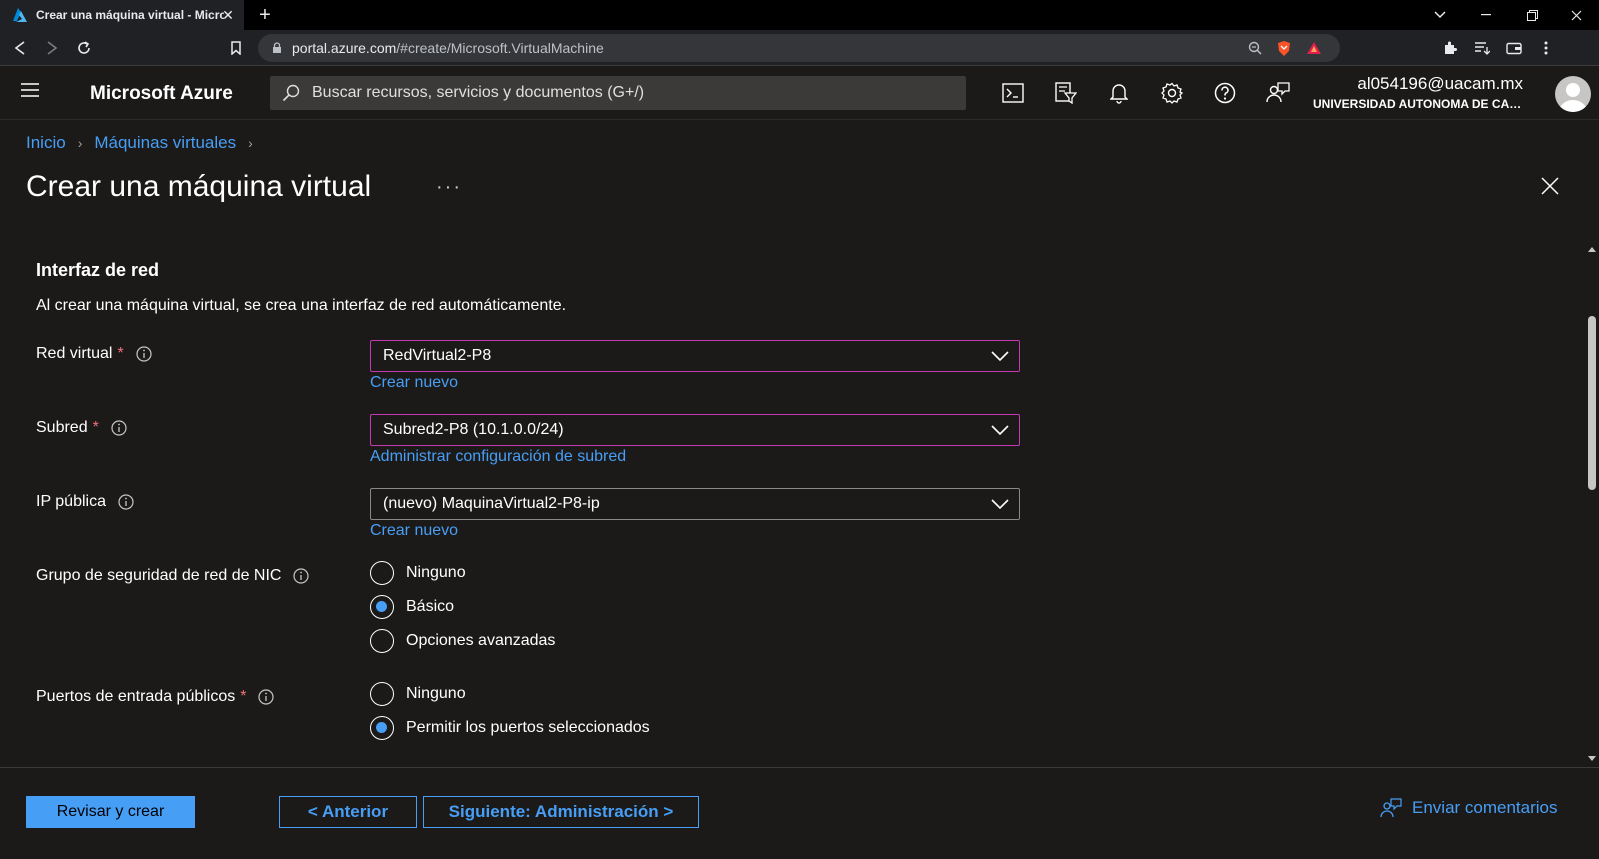 The image size is (1599, 859). I want to click on public-ip-value: (nuevo) MaquinaVirtual2-P8-ip, so click(491, 503).